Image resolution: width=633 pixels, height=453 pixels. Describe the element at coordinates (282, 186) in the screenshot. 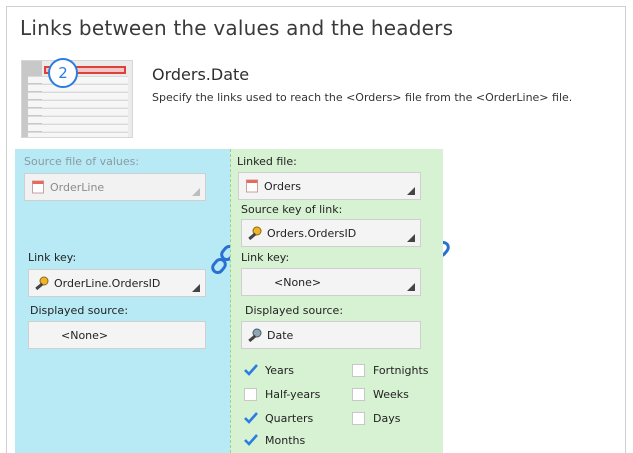

I see `linked-file-value: Orders` at that location.